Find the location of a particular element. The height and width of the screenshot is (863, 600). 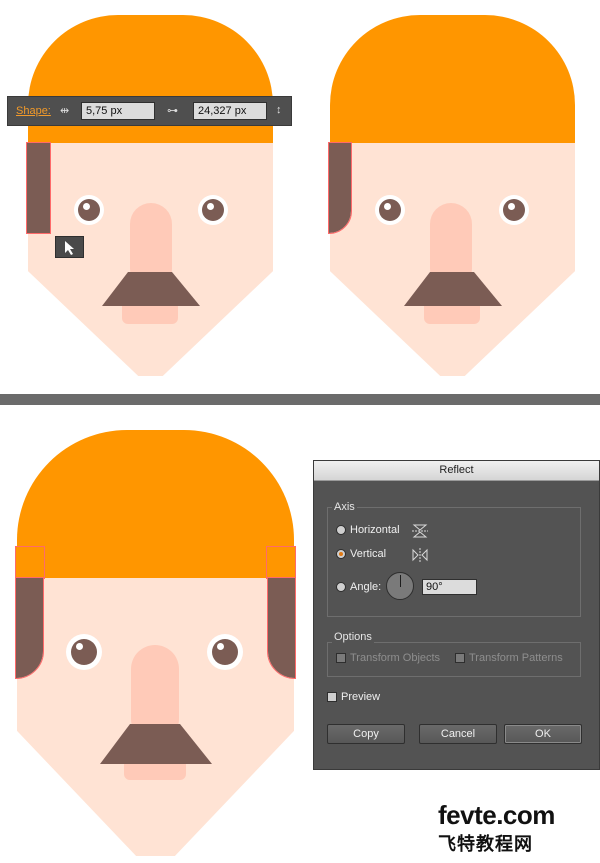

shape-toolbar: Shape: ⇹ 5,75 px ⊶ 24,327 px ↕ is located at coordinates (149, 111).